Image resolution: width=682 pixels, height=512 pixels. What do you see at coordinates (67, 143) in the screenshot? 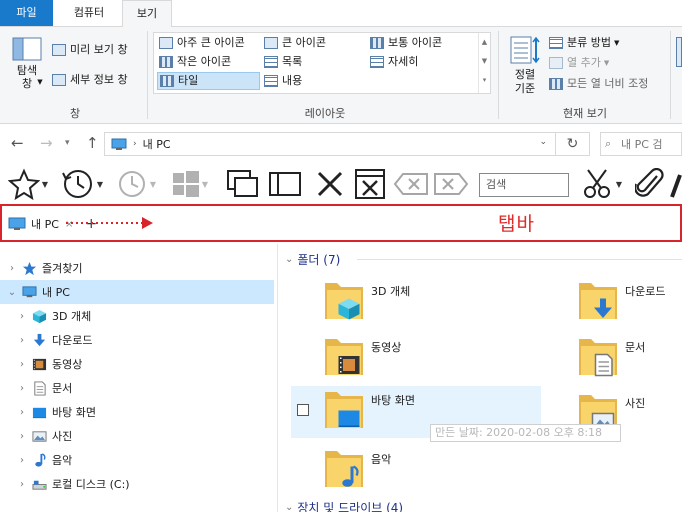
I see `recent-locations-button: ▾` at bounding box center [67, 143].